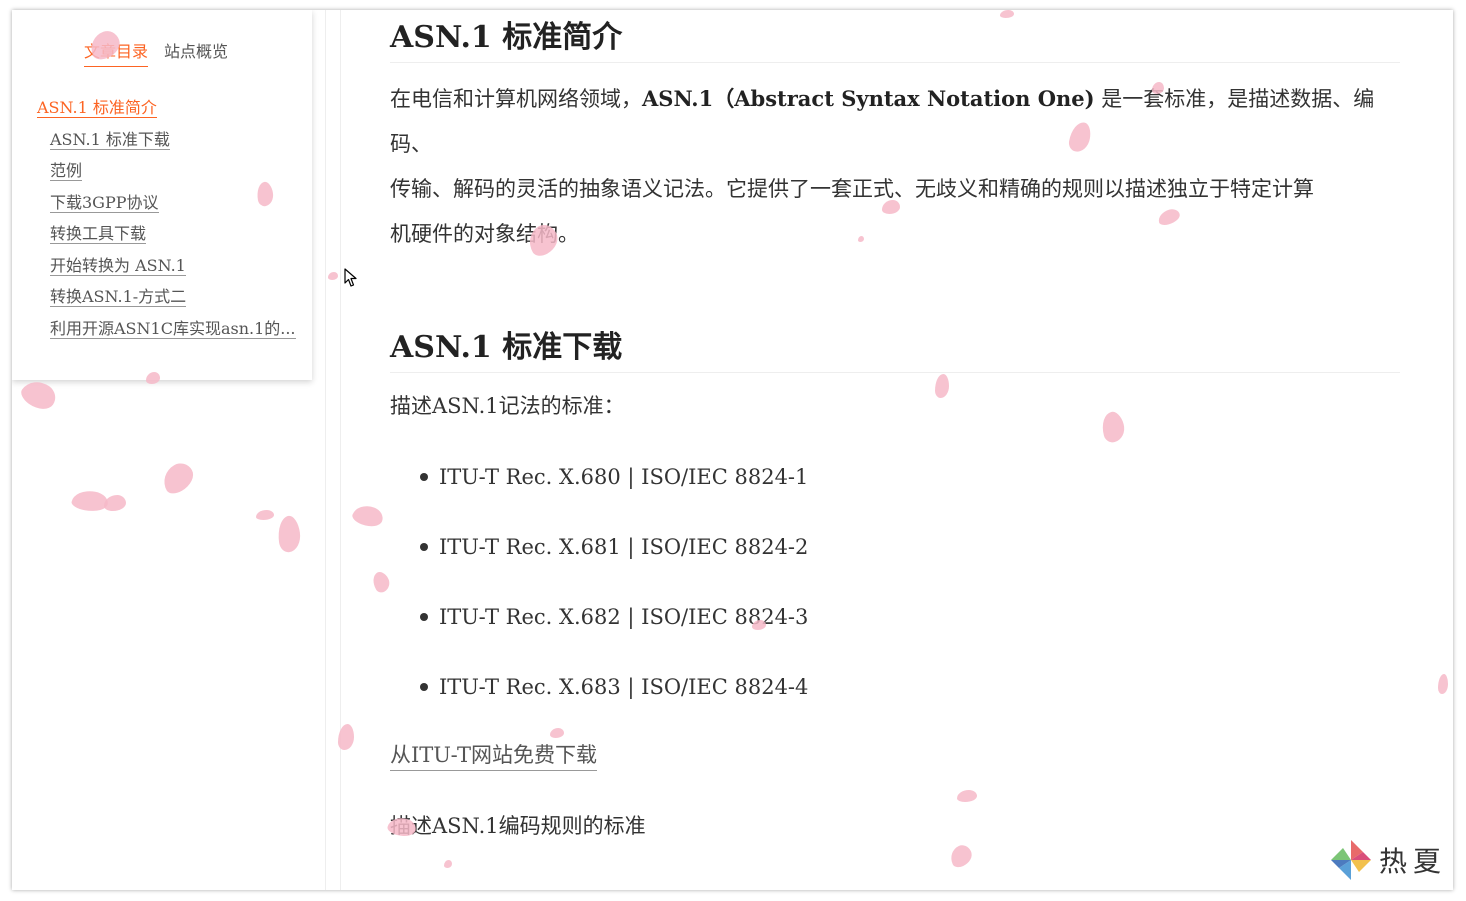  I want to click on toc-item-tool-download: 转换工具下载, so click(166, 239).